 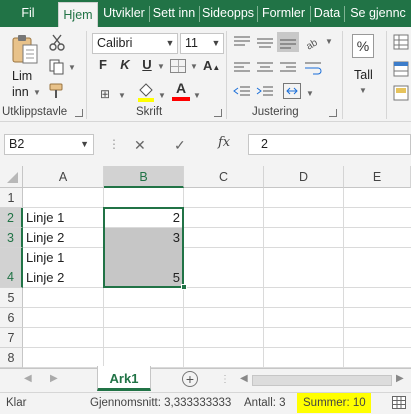 What do you see at coordinates (174, 13) in the screenshot?
I see `tab-insert: Sett inn` at bounding box center [174, 13].